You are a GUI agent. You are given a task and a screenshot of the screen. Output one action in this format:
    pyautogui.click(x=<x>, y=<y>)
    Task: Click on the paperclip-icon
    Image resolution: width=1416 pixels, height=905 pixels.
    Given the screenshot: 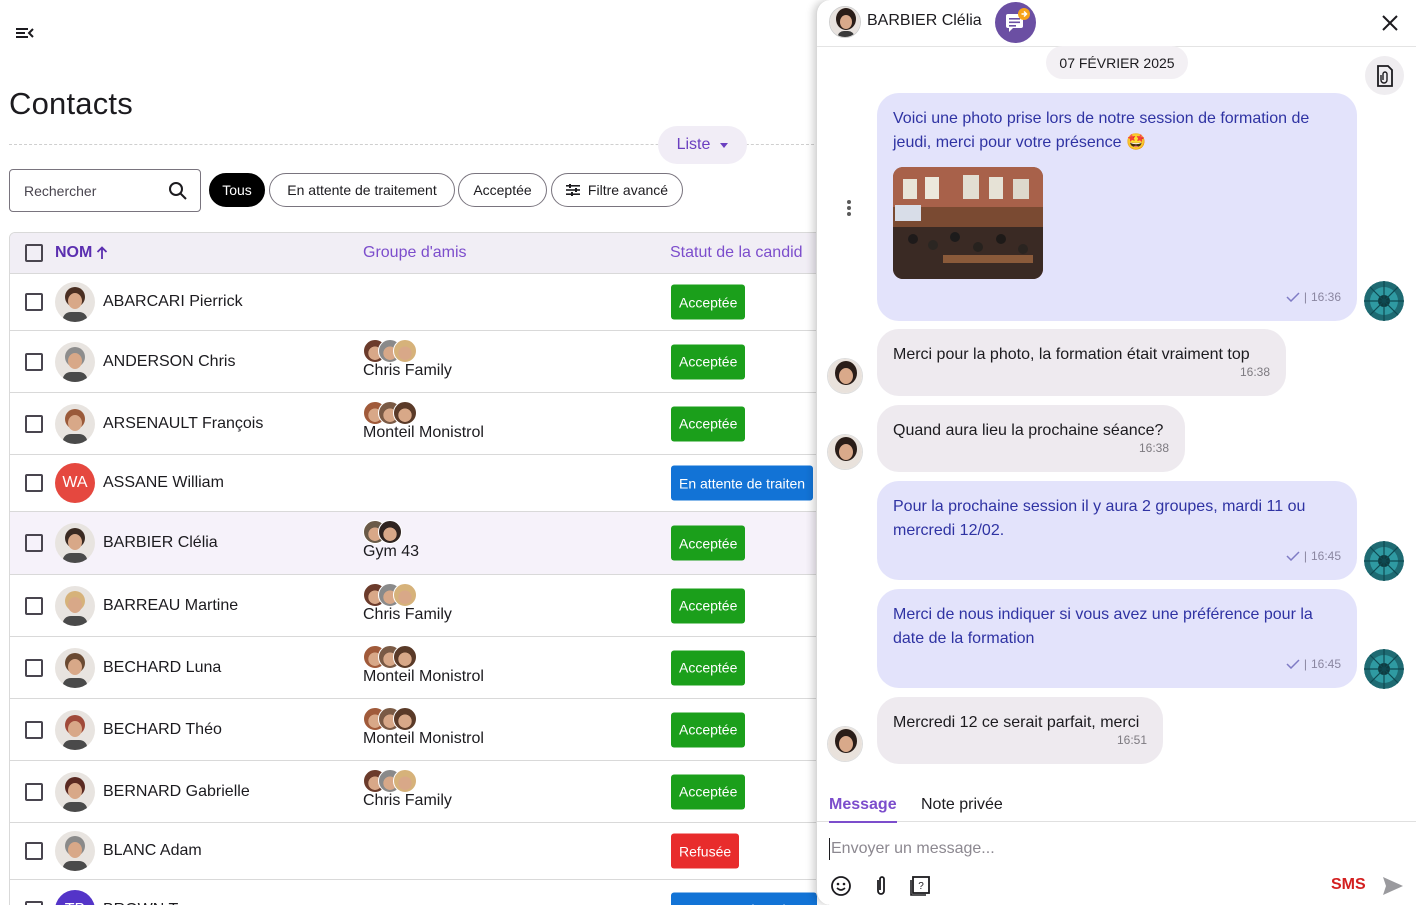 What is the action you would take?
    pyautogui.click(x=881, y=886)
    